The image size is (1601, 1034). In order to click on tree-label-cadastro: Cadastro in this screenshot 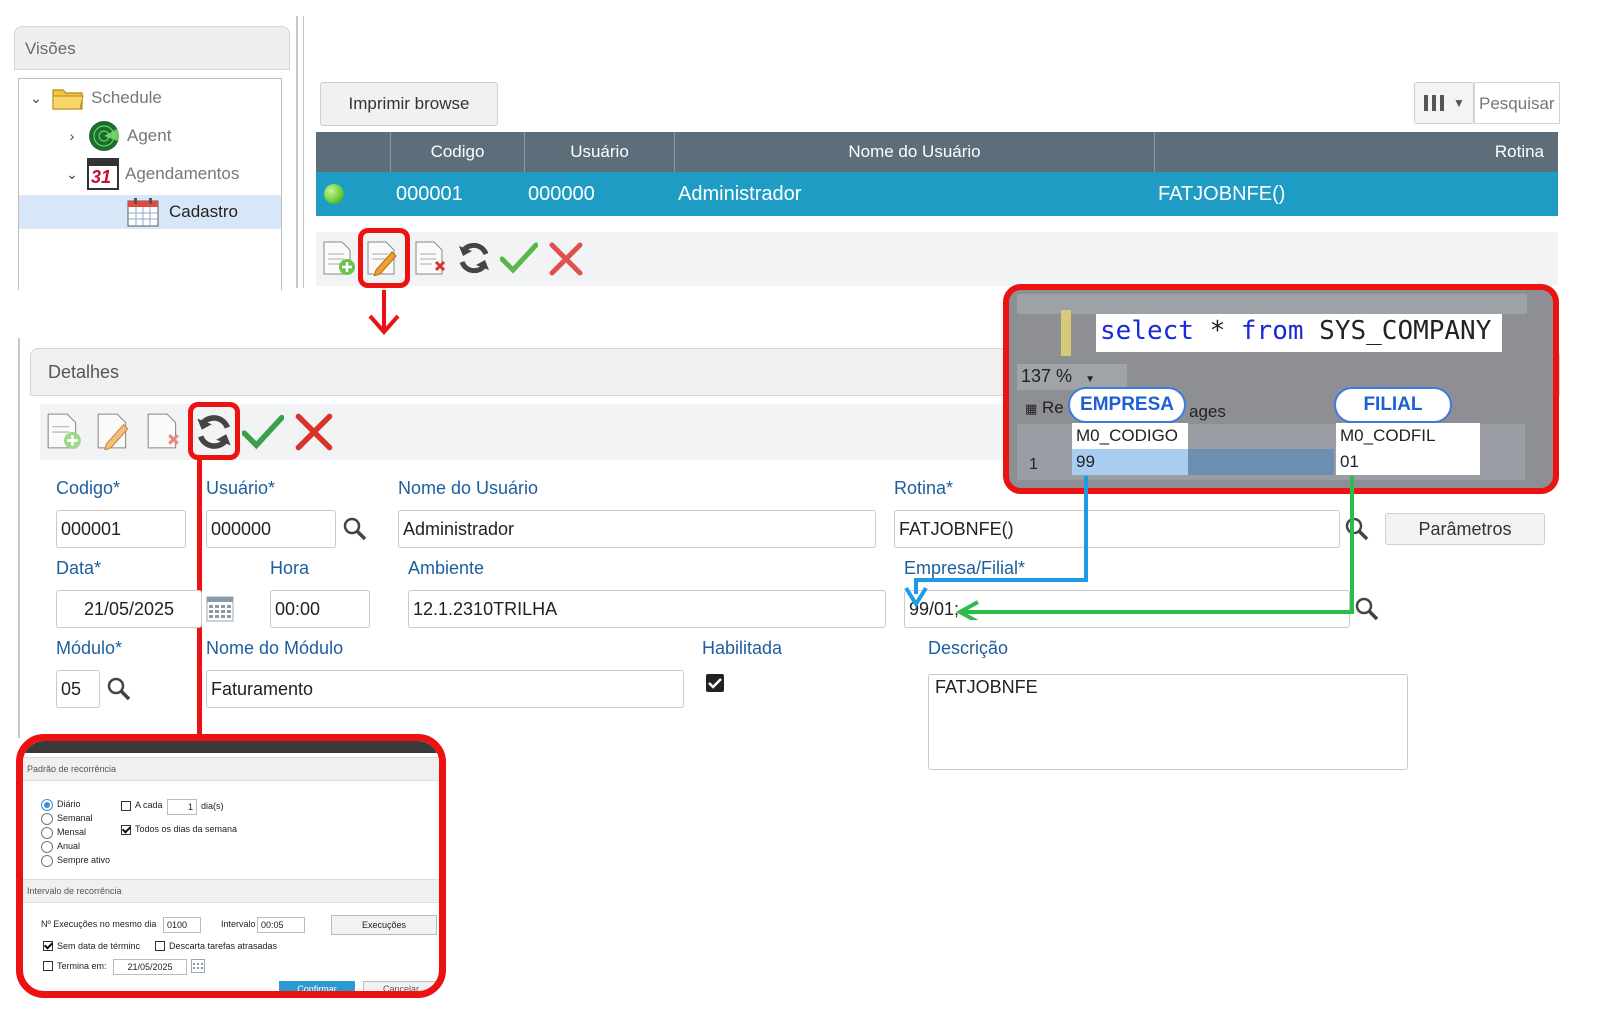, I will do `click(203, 211)`.